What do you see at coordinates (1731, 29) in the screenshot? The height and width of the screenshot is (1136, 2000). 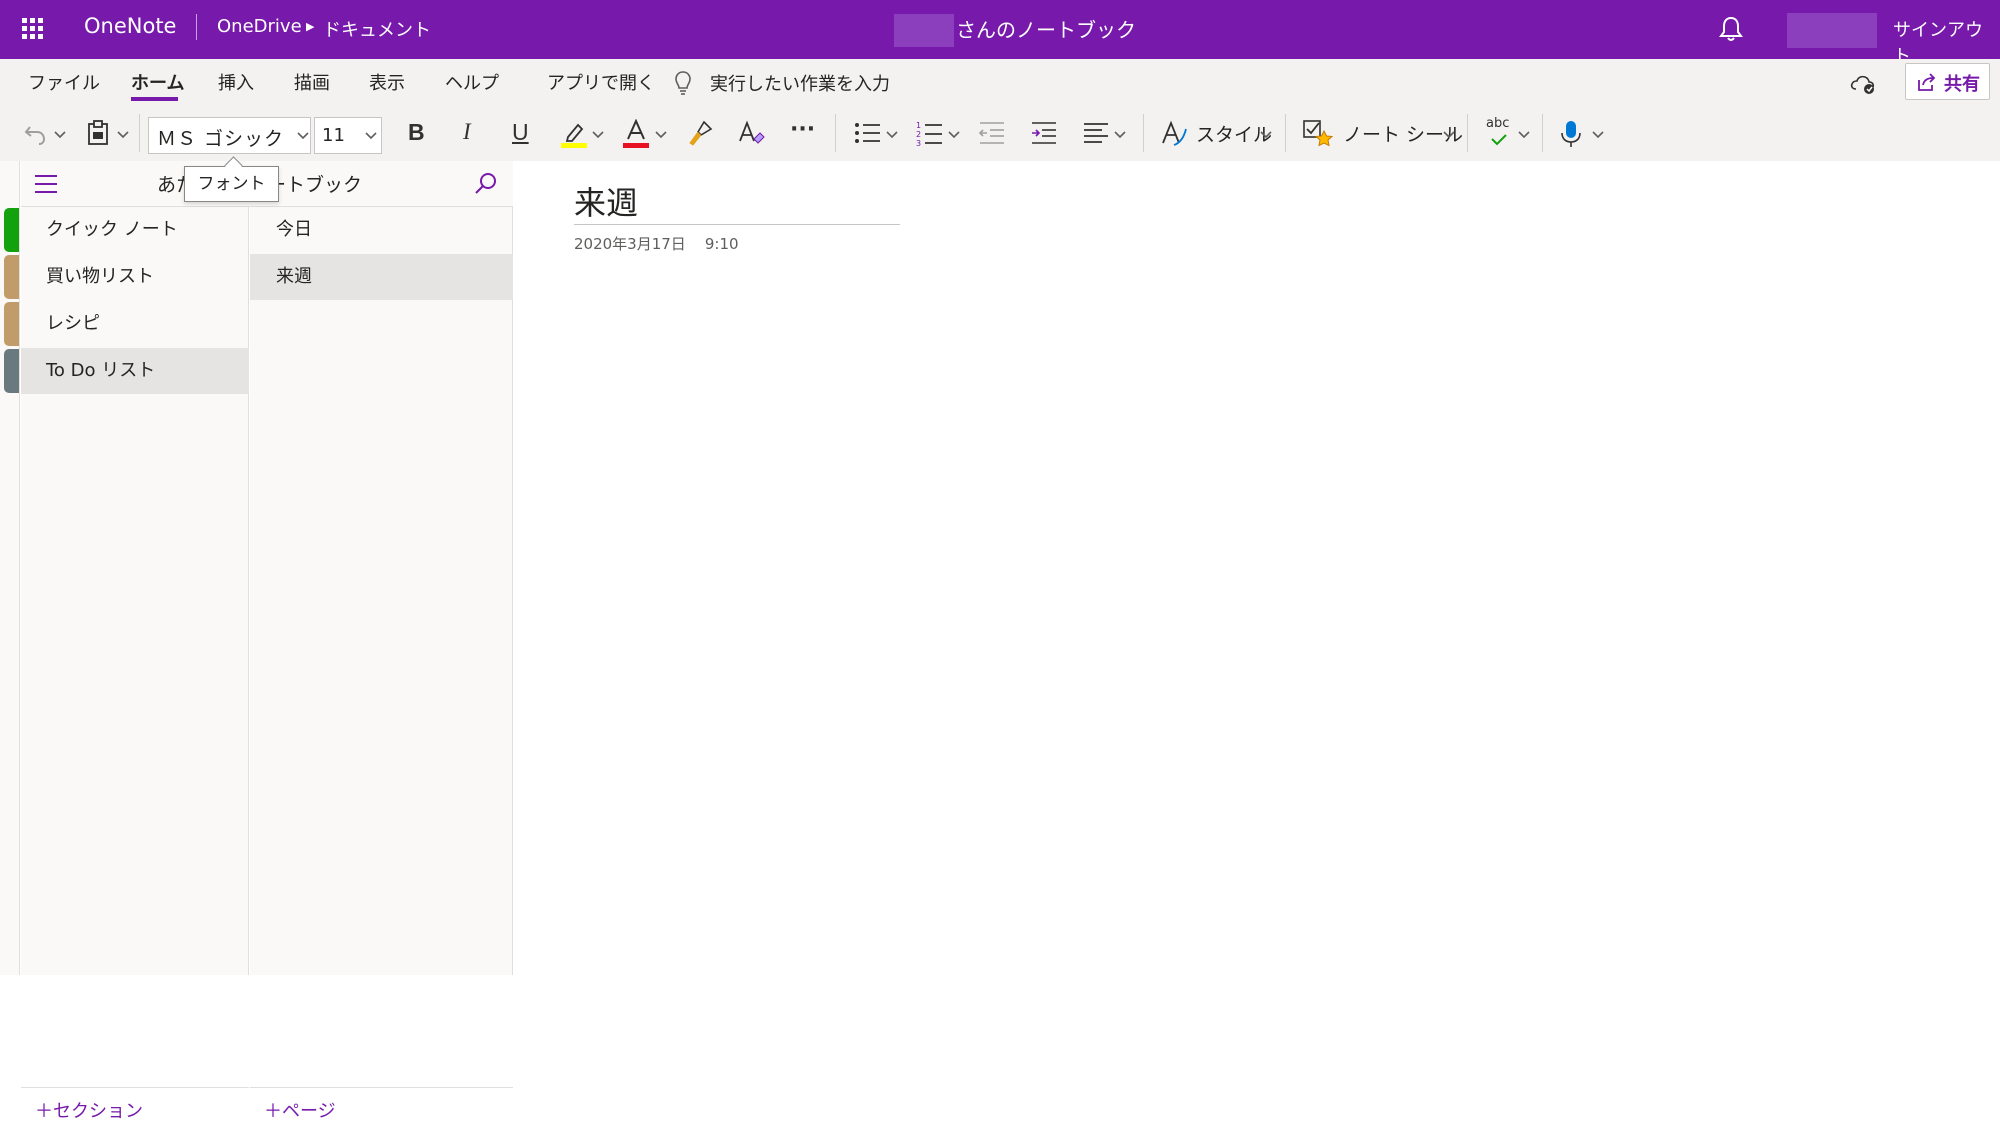 I see `bell-icon` at bounding box center [1731, 29].